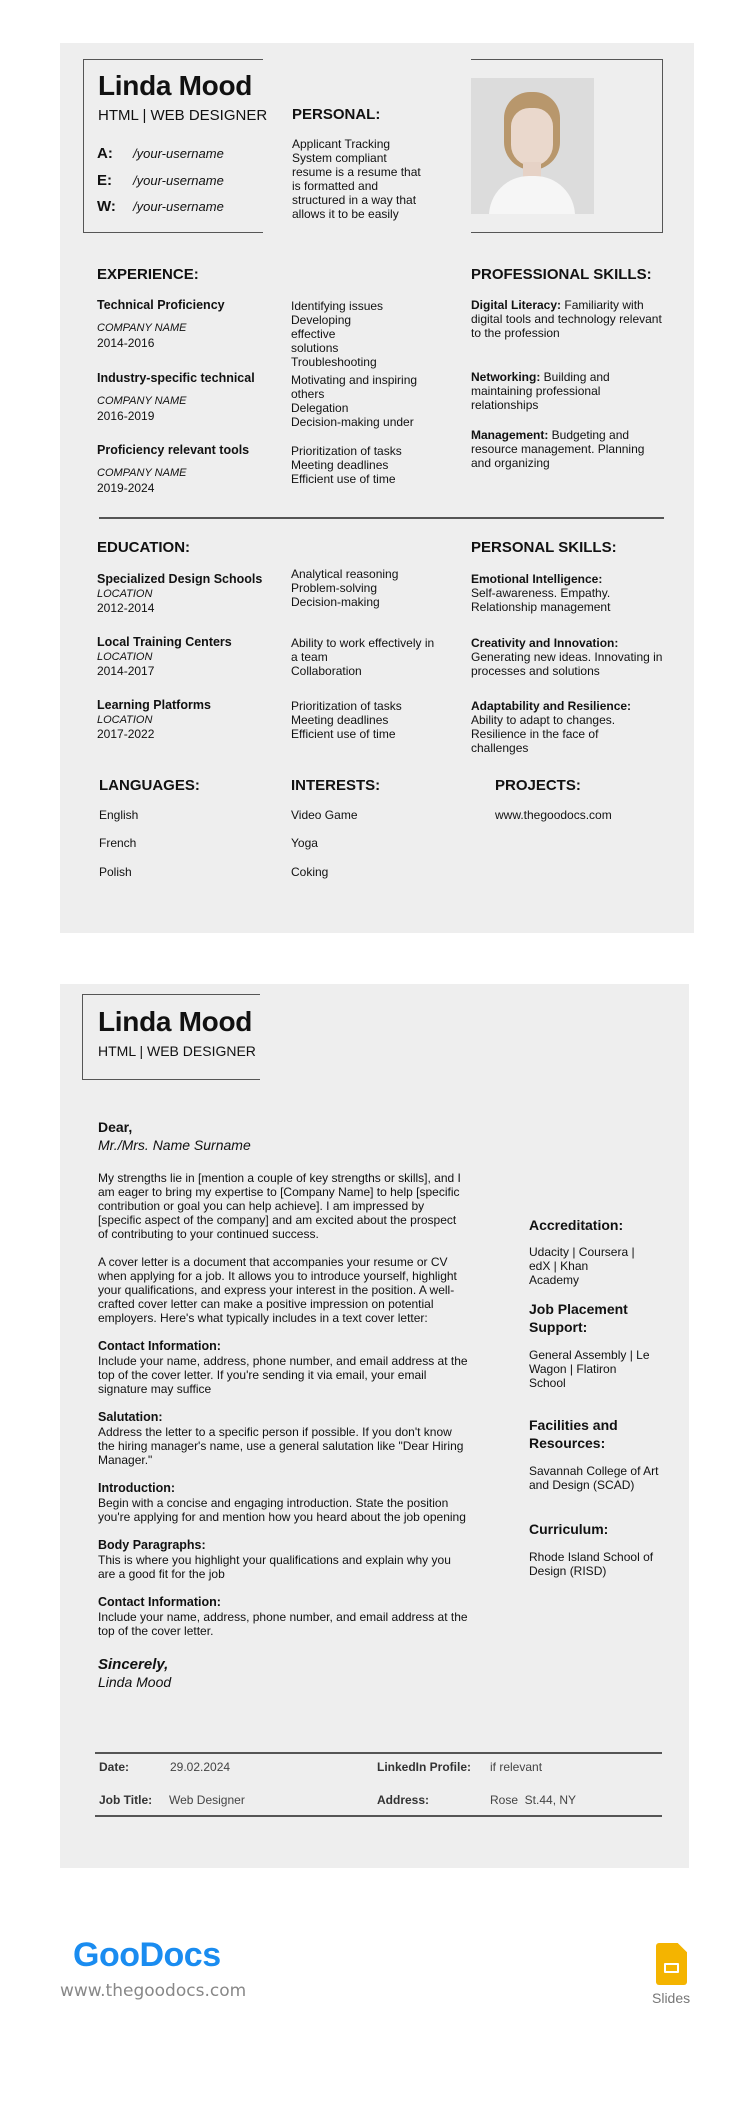 Image resolution: width=750 pixels, height=2120 pixels. I want to click on contact-label: E:, so click(104, 180).